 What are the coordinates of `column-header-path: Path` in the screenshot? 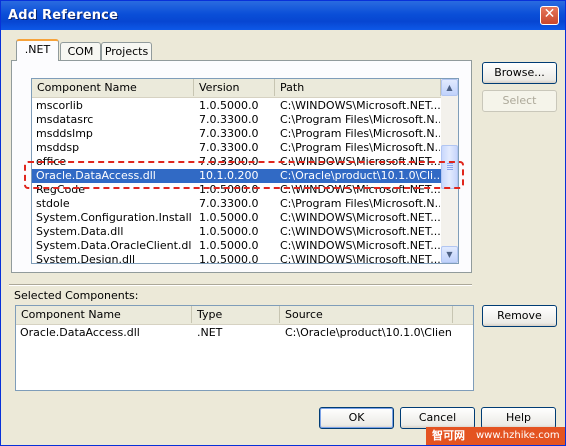 It's located at (358, 87).